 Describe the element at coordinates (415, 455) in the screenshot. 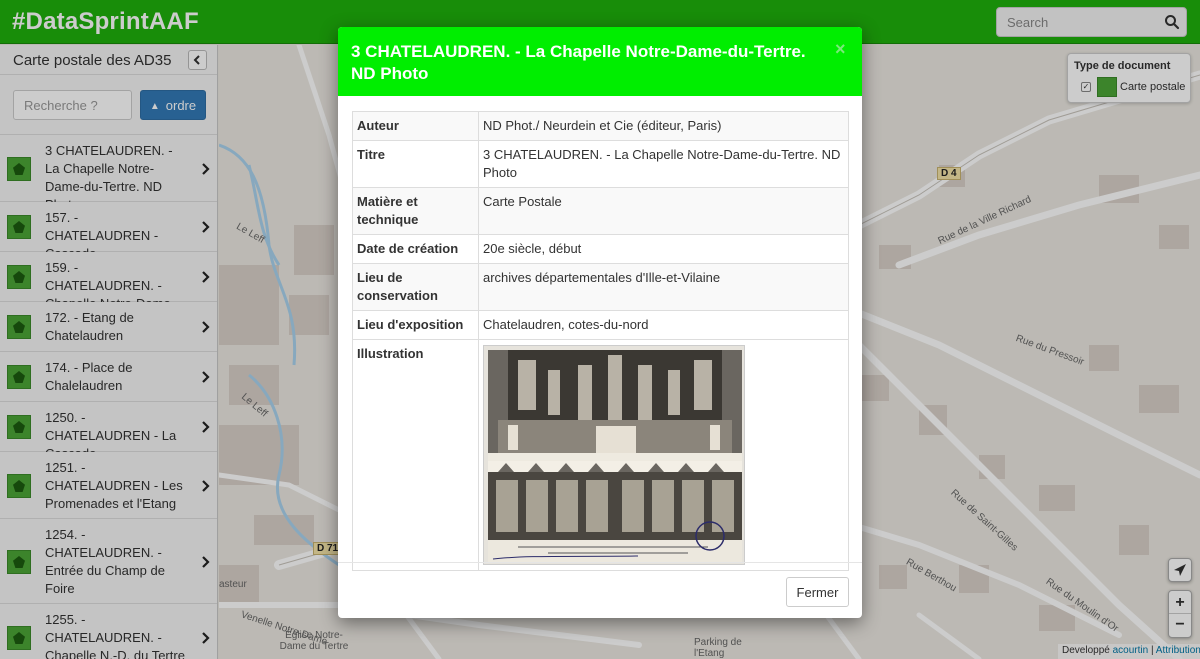

I see `row-key: Illustration` at that location.